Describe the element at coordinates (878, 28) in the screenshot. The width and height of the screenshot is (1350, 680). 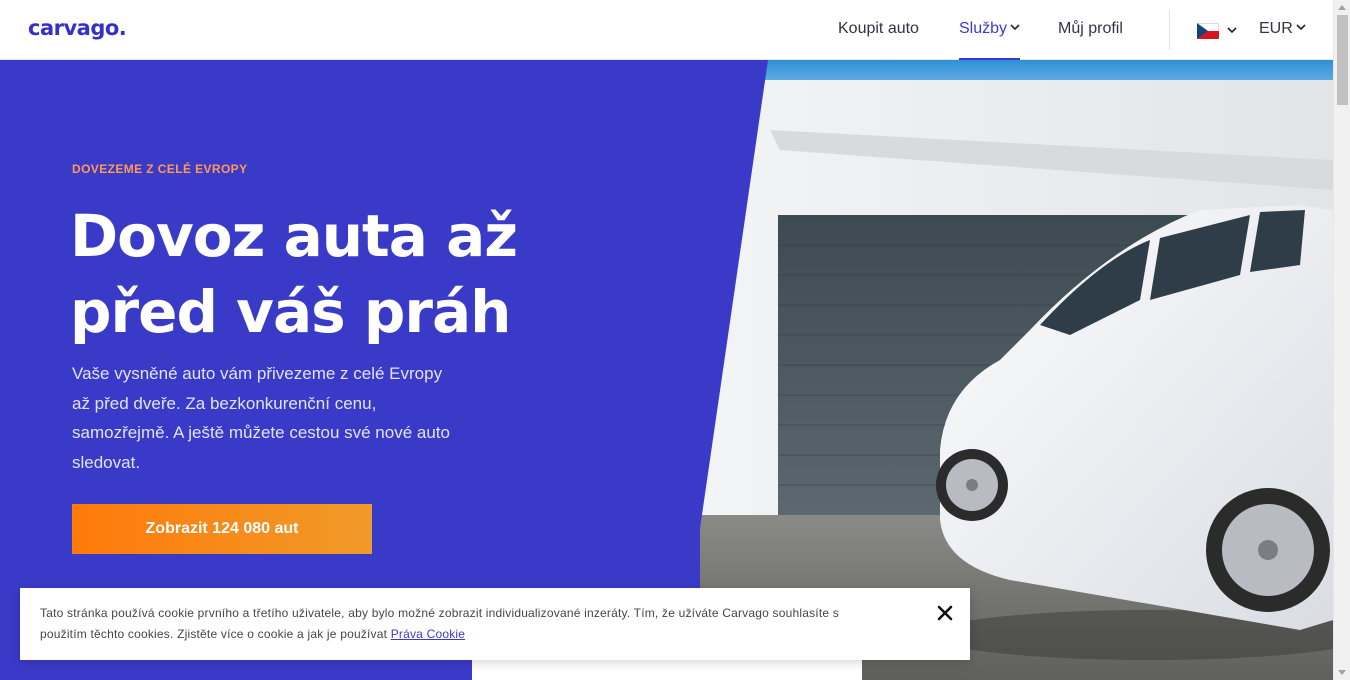
I see `nav-buy-car-label: Koupit auto` at that location.